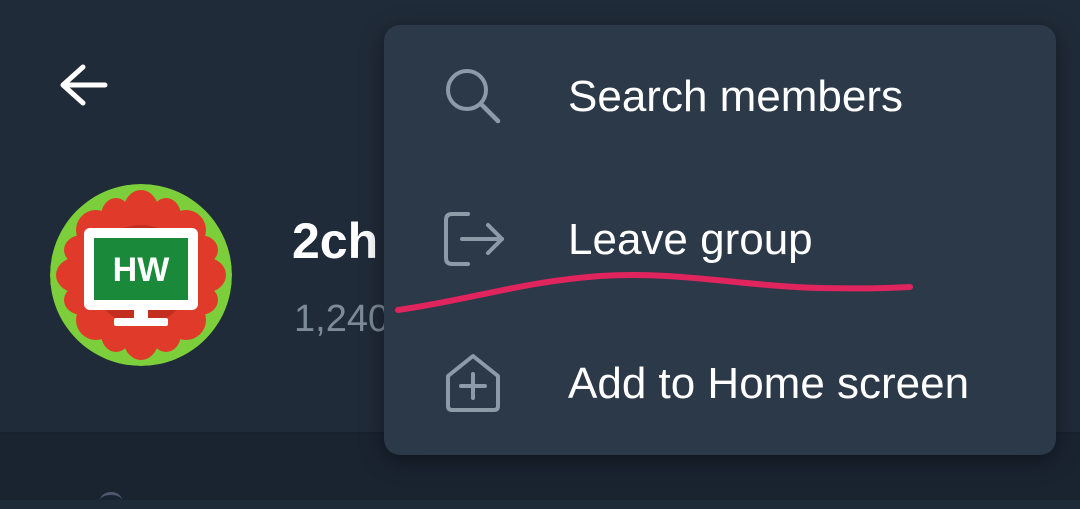 This screenshot has width=1080, height=509. I want to click on member-count: 1,240, so click(342, 319).